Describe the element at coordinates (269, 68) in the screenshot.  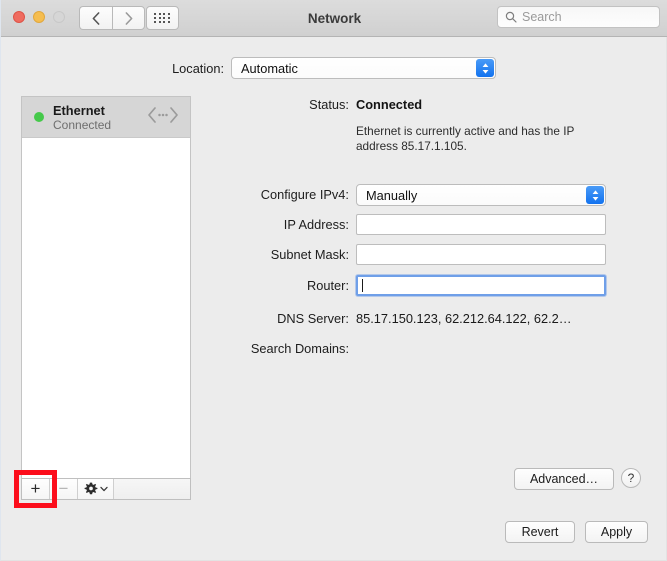
I see `location-selected-value: Automatic` at that location.